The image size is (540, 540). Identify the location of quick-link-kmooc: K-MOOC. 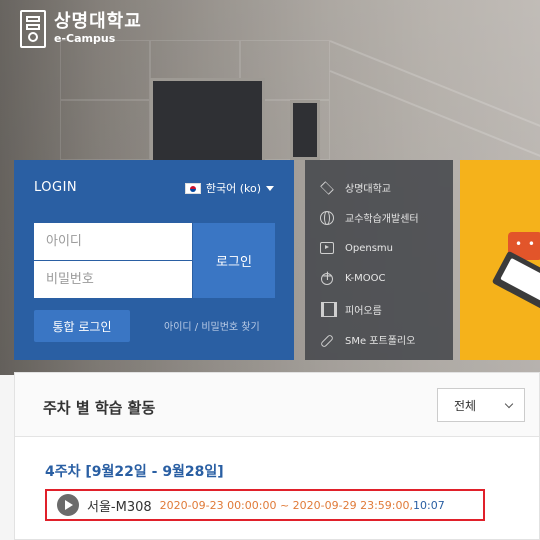
(386, 279).